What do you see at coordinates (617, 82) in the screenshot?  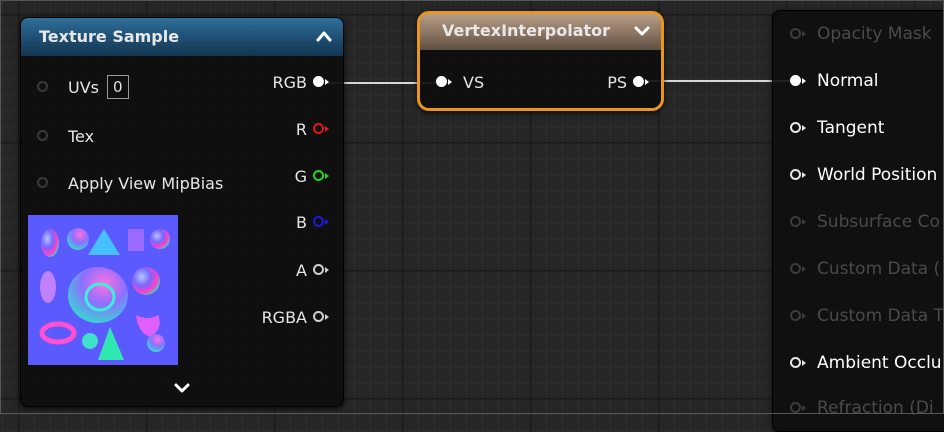 I see `ps-label: PS` at bounding box center [617, 82].